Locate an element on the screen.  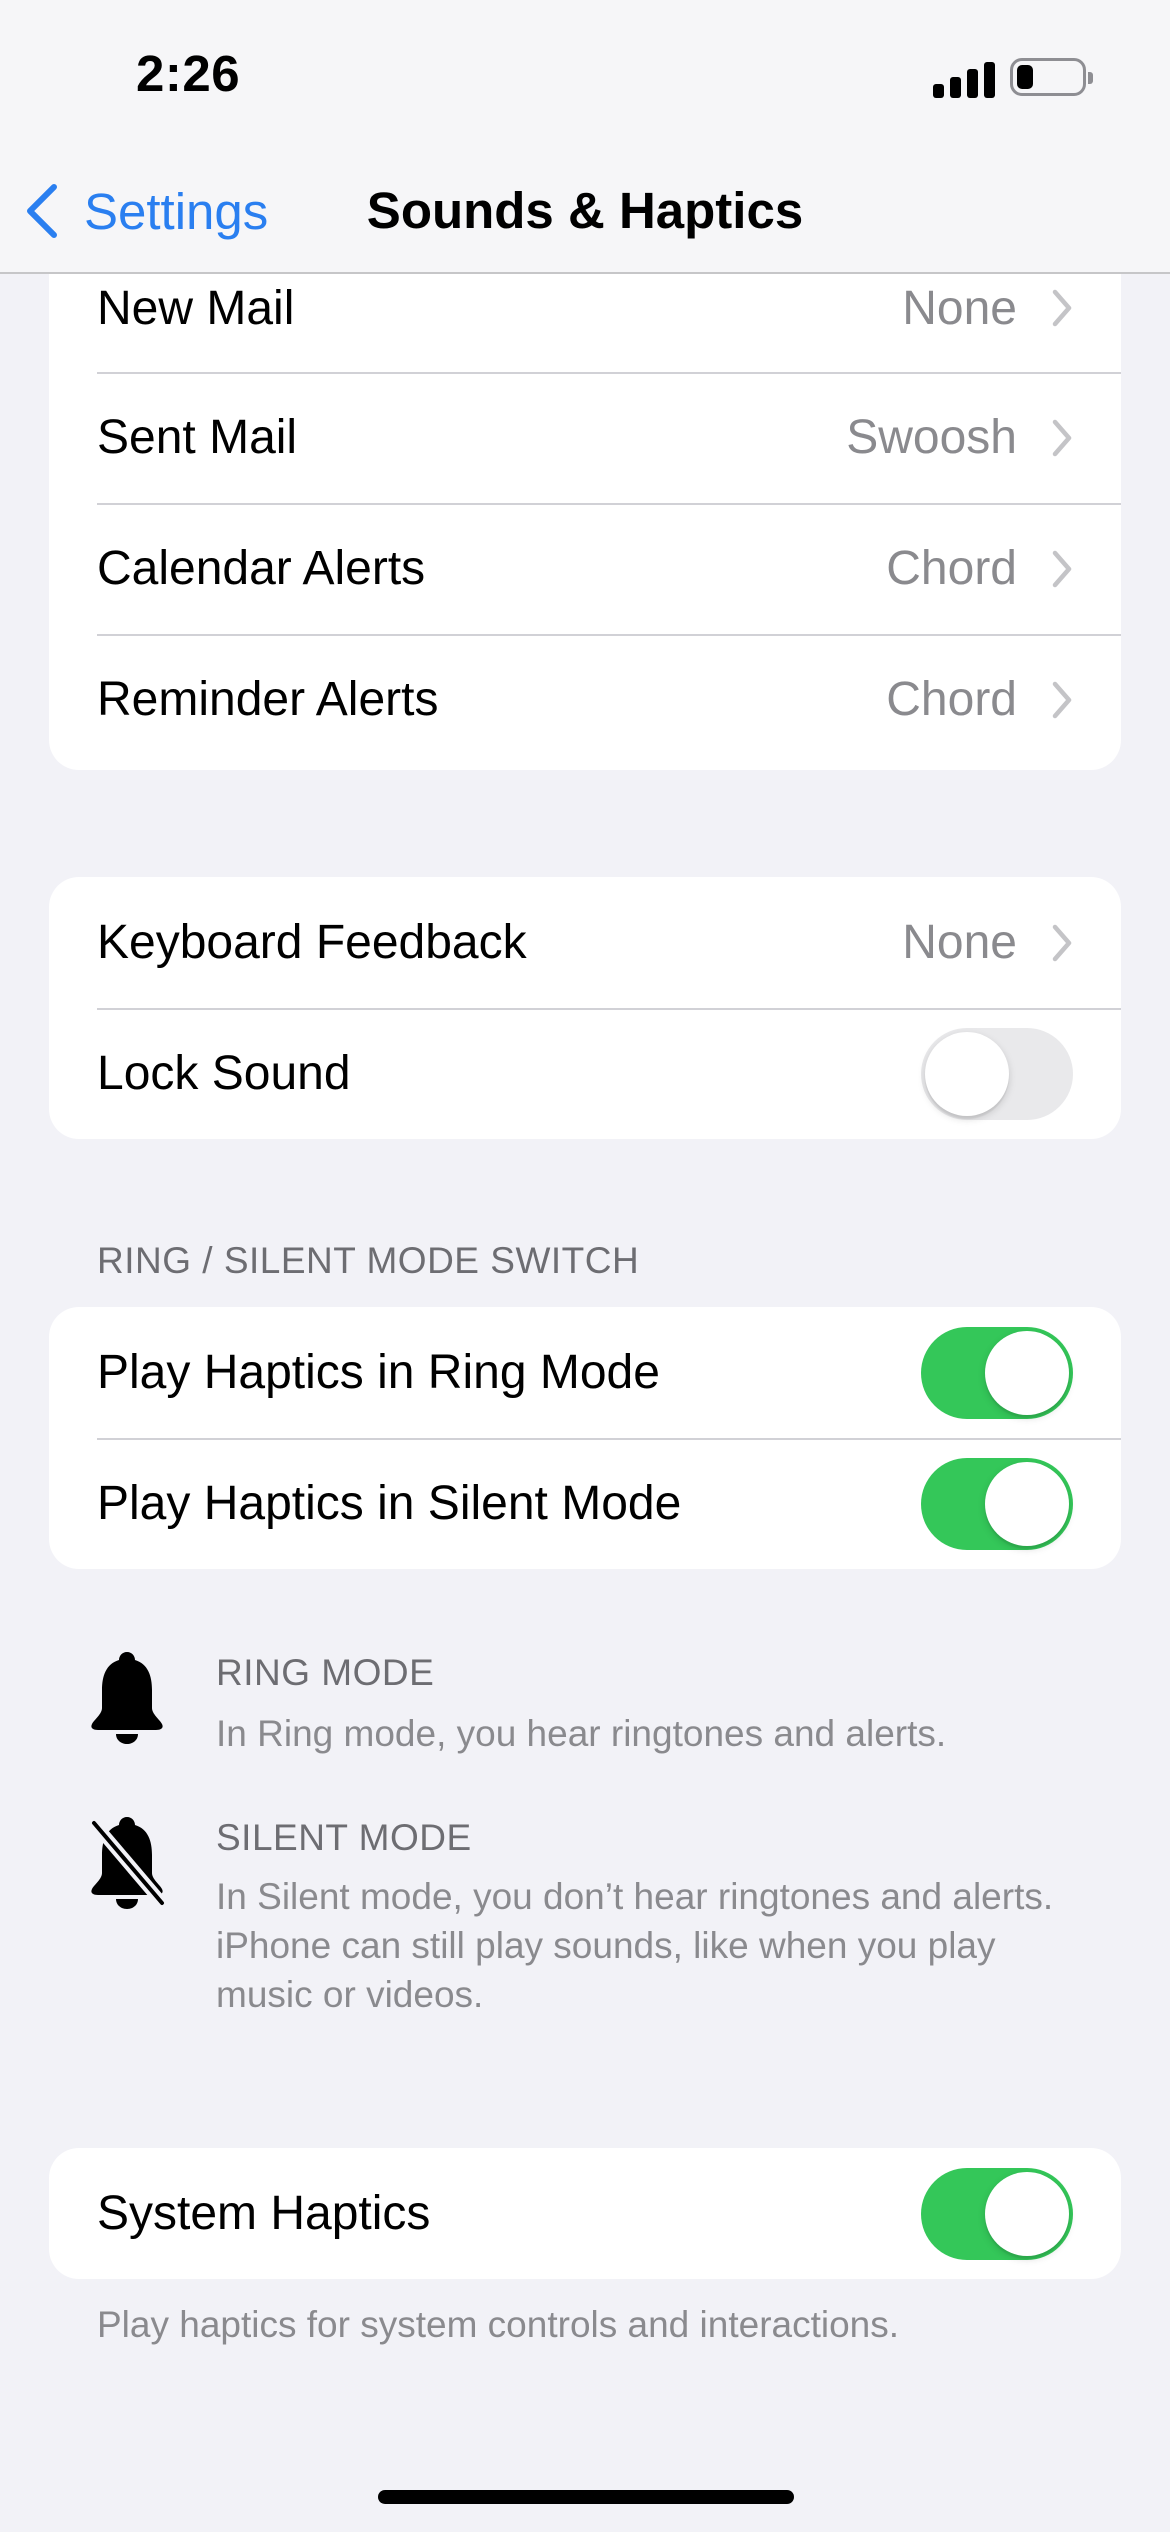
list-item-system-haptics: System Haptics is located at coordinates (585, 2213).